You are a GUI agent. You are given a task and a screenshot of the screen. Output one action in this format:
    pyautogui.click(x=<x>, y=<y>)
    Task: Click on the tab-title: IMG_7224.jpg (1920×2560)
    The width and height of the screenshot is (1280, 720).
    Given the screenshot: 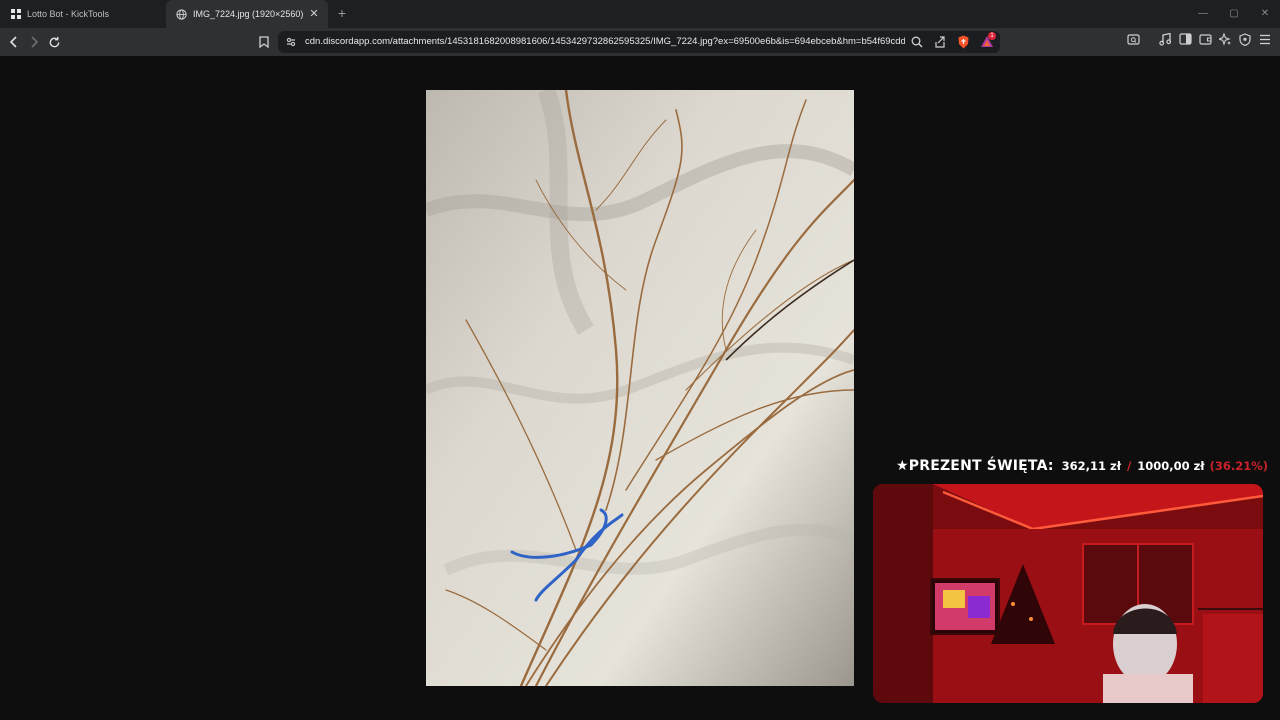 What is the action you would take?
    pyautogui.click(x=248, y=14)
    